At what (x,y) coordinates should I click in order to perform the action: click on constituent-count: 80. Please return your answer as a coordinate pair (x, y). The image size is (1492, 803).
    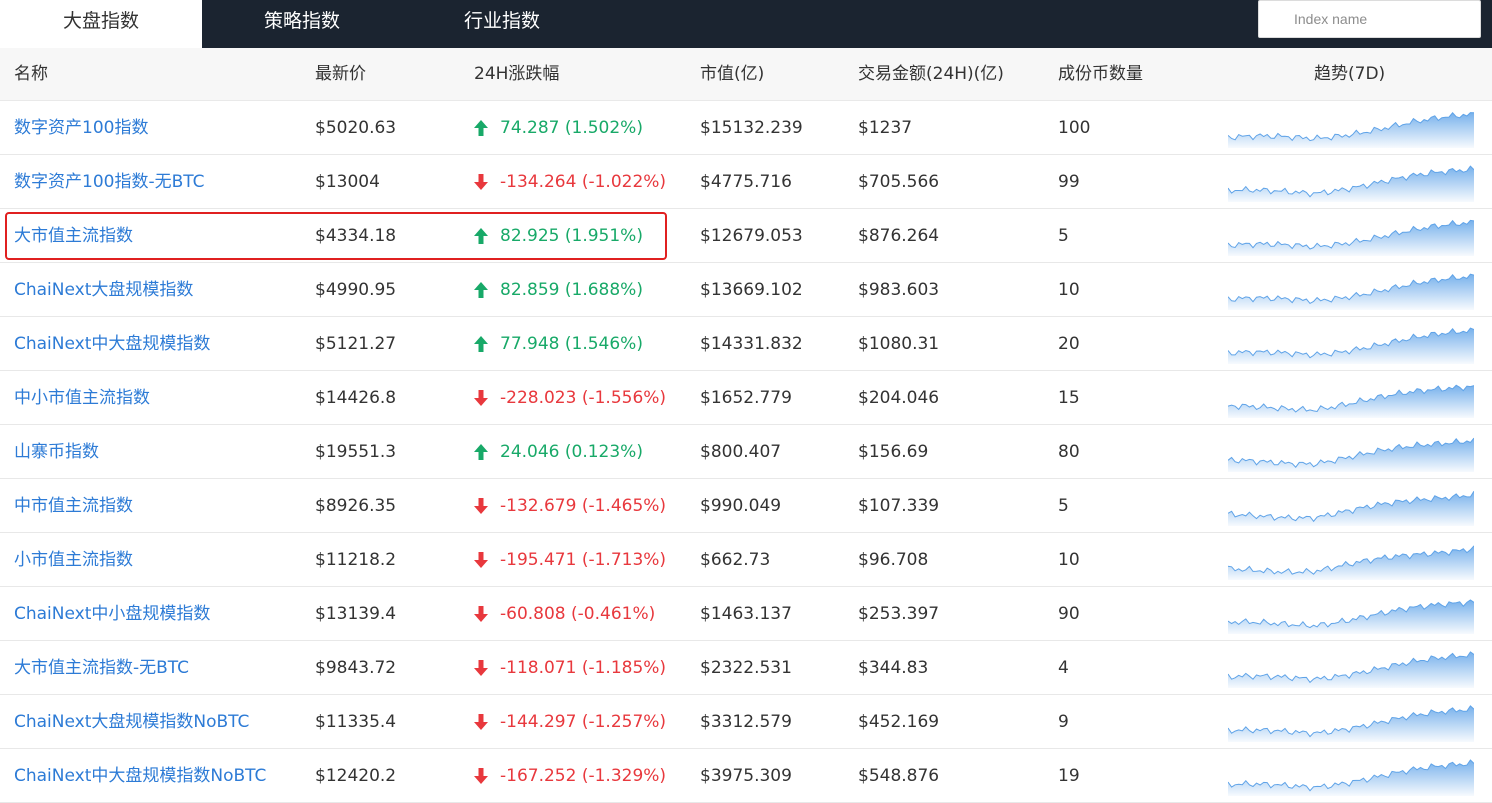
    Looking at the image, I should click on (1069, 452).